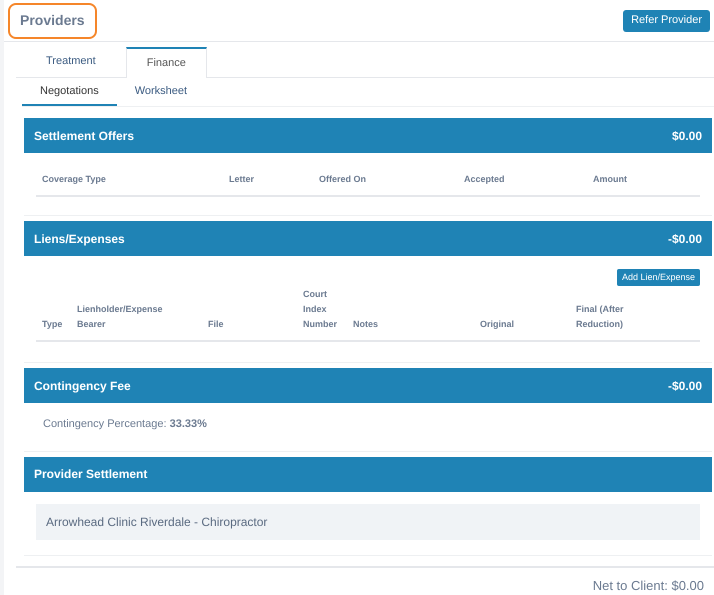  Describe the element at coordinates (687, 136) in the screenshot. I see `section-total: $0.00` at that location.